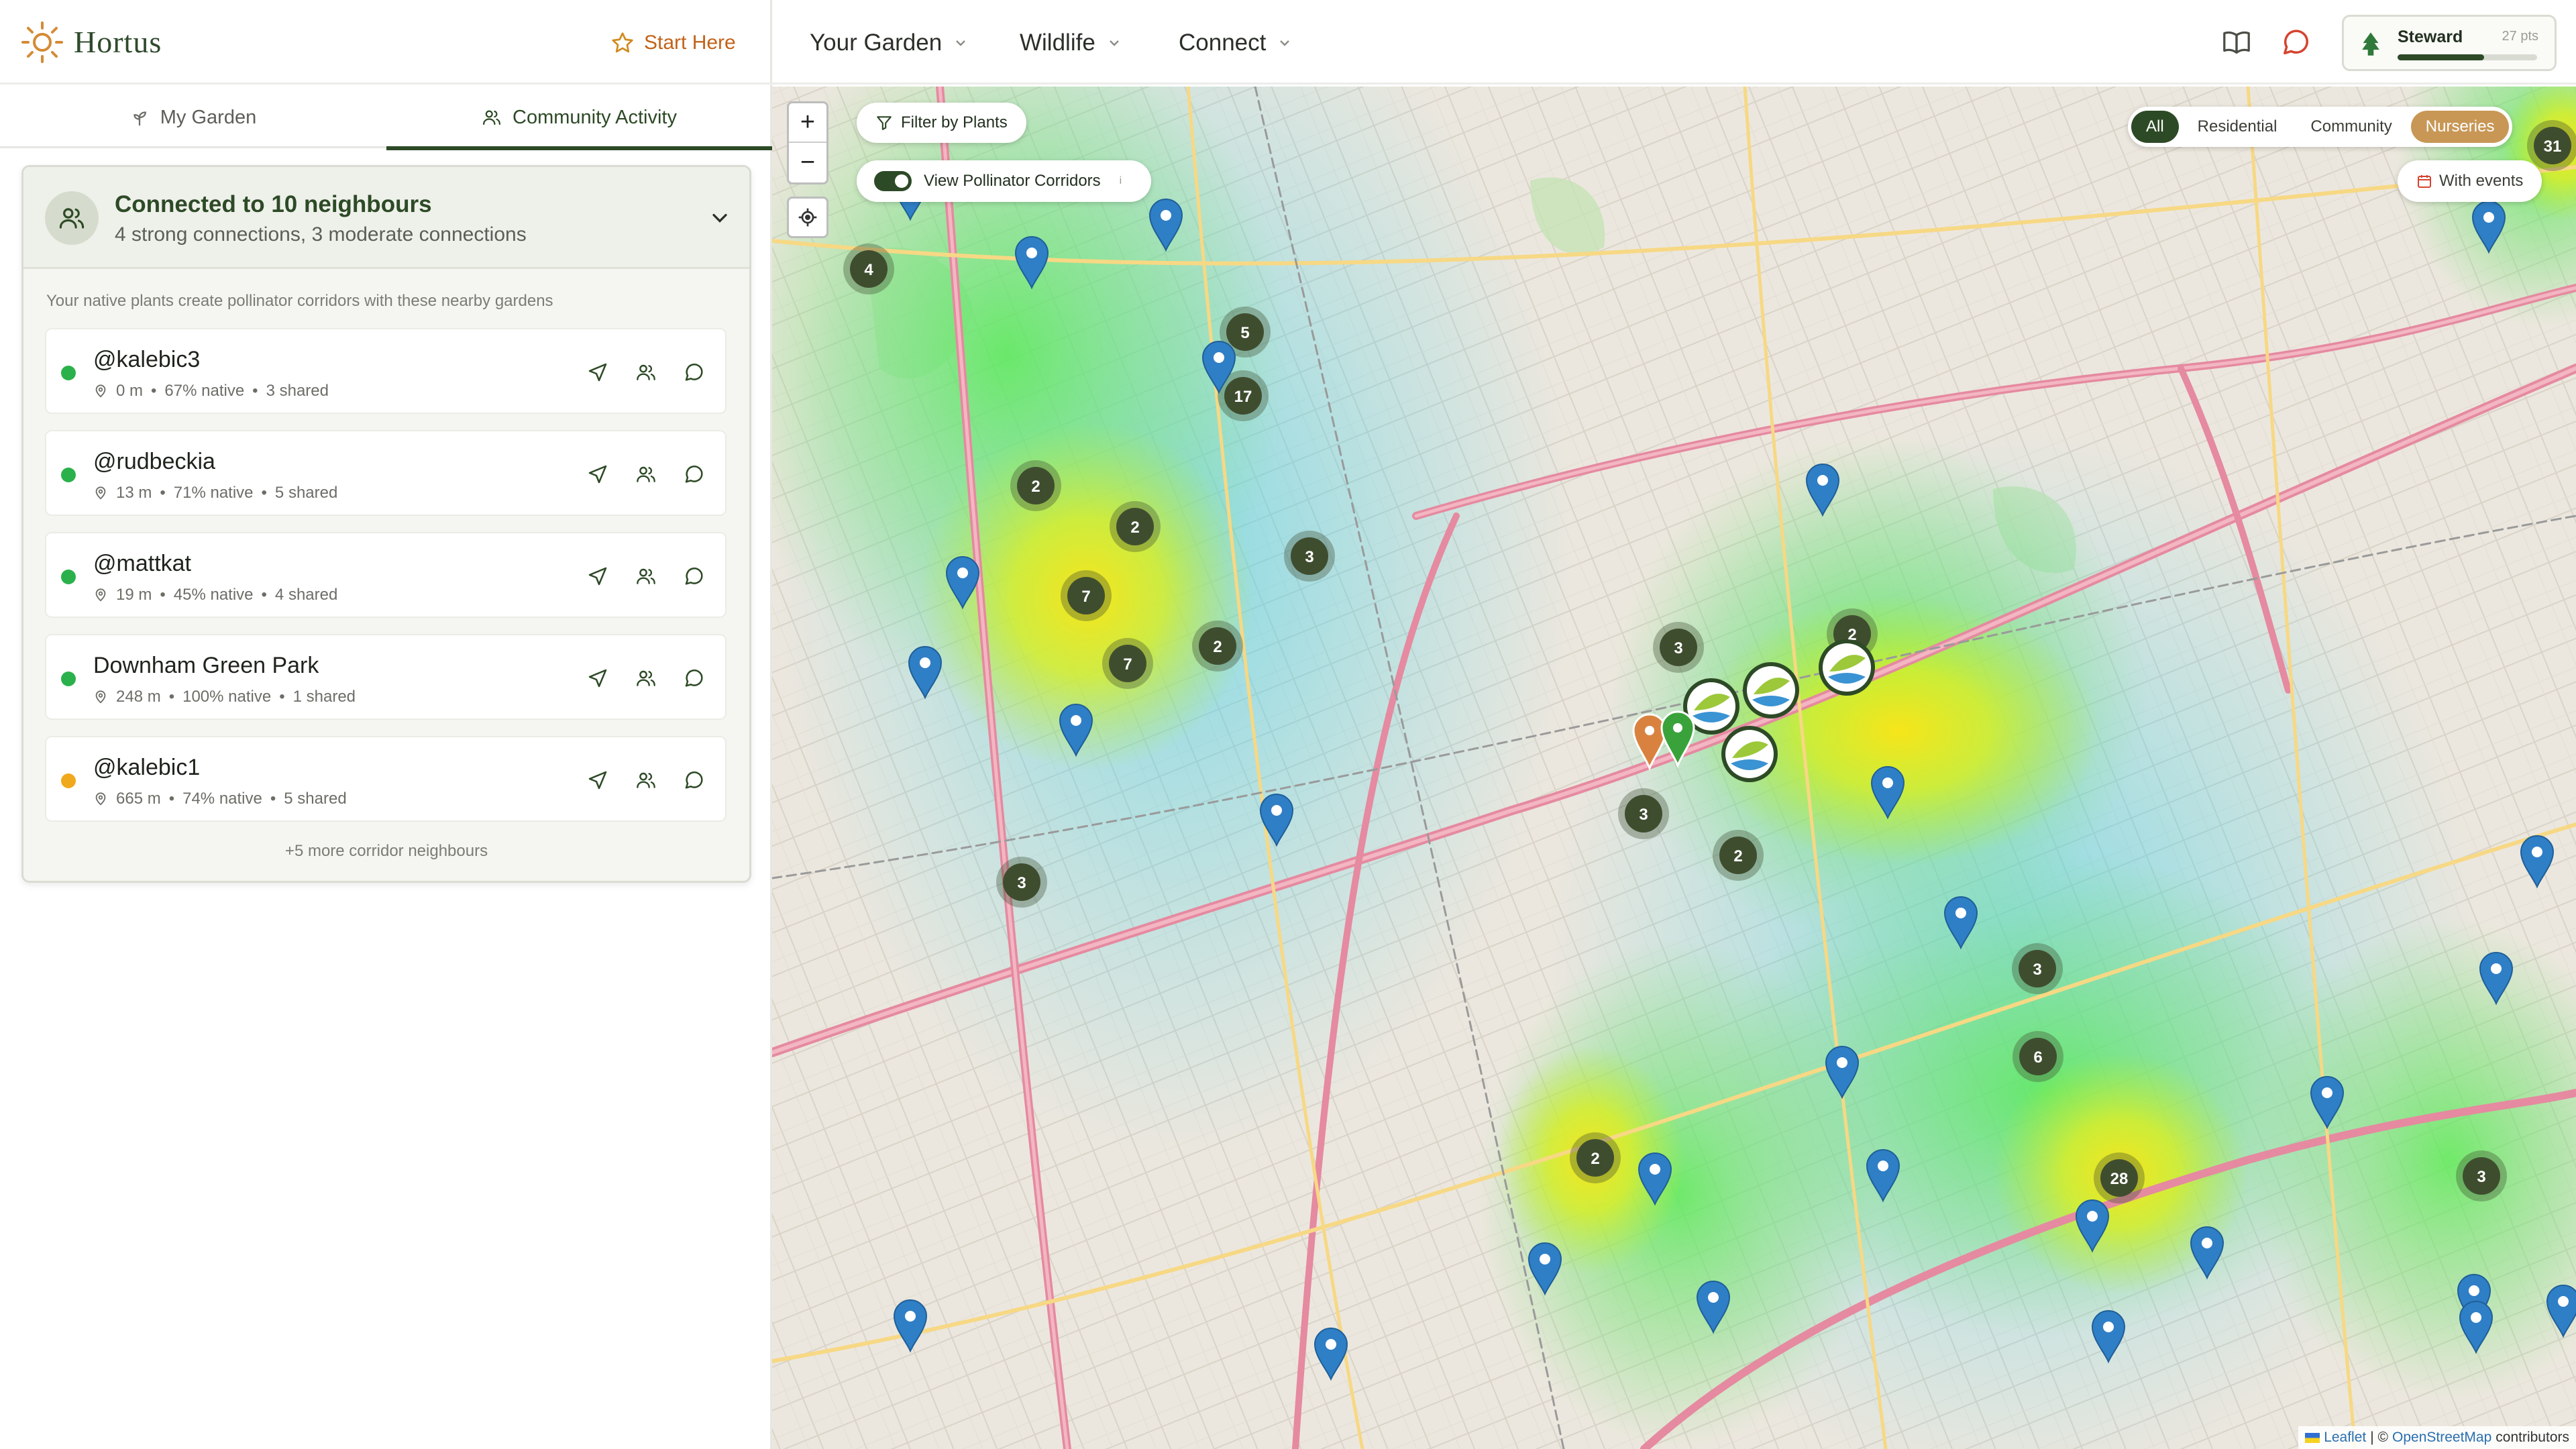  What do you see at coordinates (193, 117) in the screenshot?
I see `tab-my-garden: My Garden` at bounding box center [193, 117].